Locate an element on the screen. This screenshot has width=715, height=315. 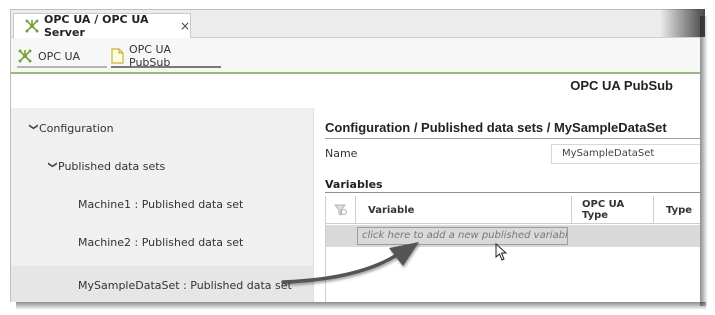
sub-tab-bar: OPC UA OPC UA PubSub is located at coordinates (355, 56).